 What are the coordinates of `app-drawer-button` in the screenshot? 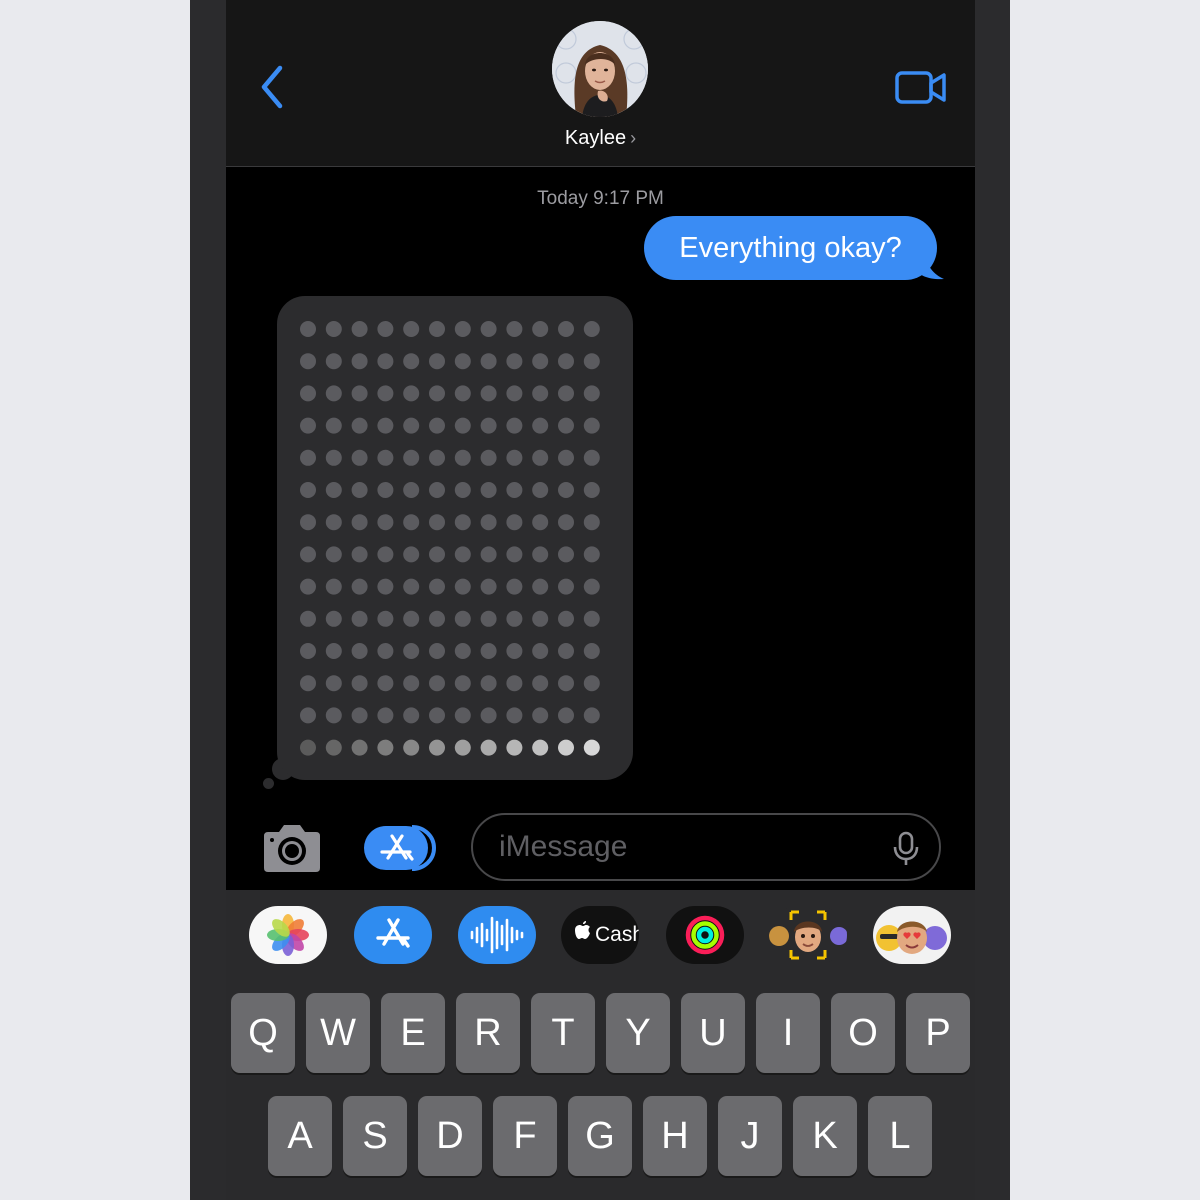 It's located at (402, 848).